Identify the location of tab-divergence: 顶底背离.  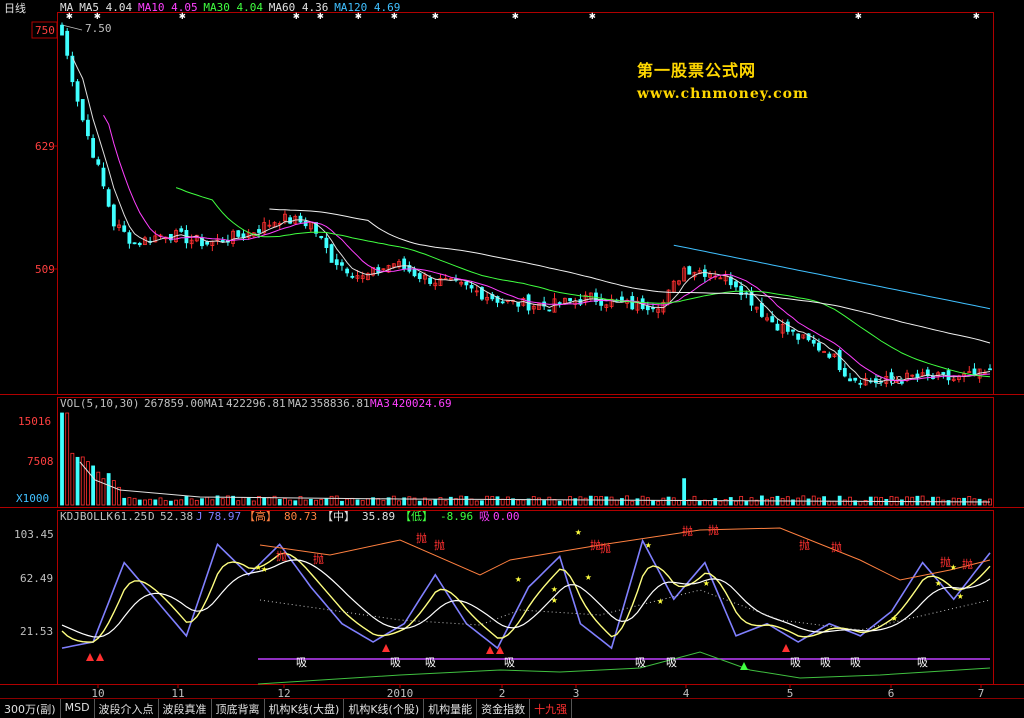
(238, 708).